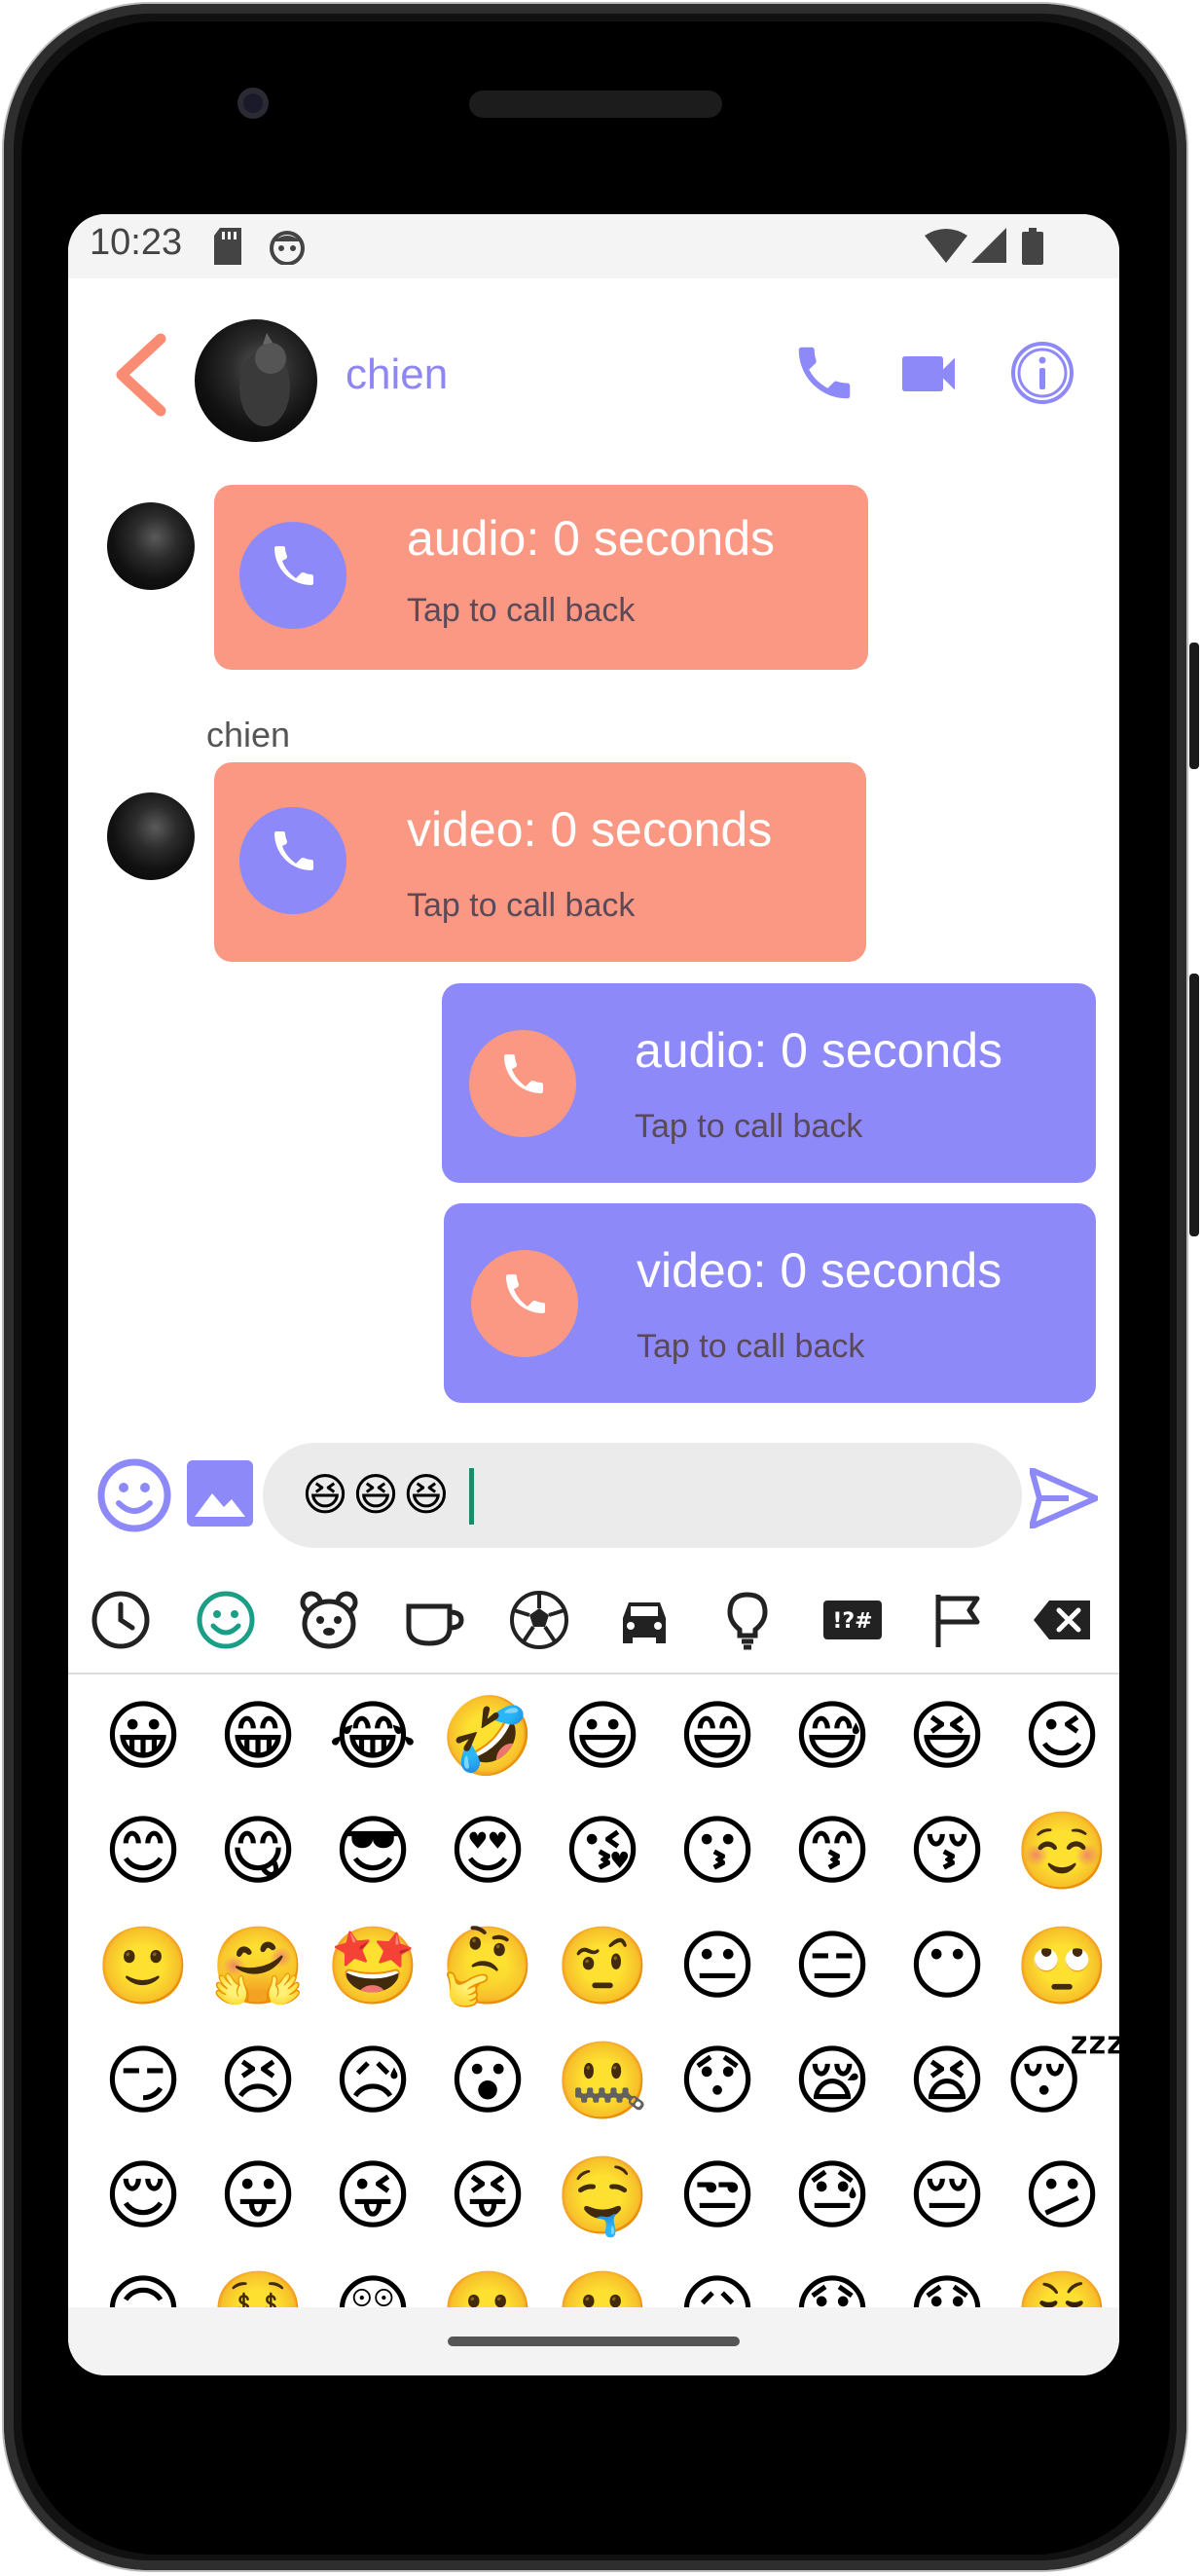  What do you see at coordinates (257, 1851) in the screenshot?
I see `emoji-key: 😋` at bounding box center [257, 1851].